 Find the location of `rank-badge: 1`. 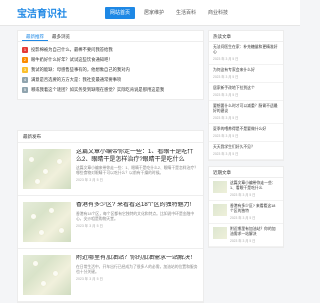

rank-badge: 1 is located at coordinates (25, 50).